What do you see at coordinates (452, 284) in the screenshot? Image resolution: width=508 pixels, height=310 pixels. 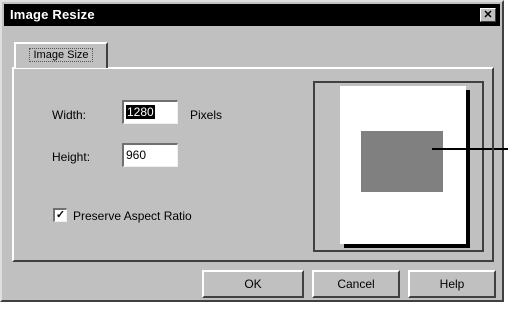 I see `help-button: Help` at bounding box center [452, 284].